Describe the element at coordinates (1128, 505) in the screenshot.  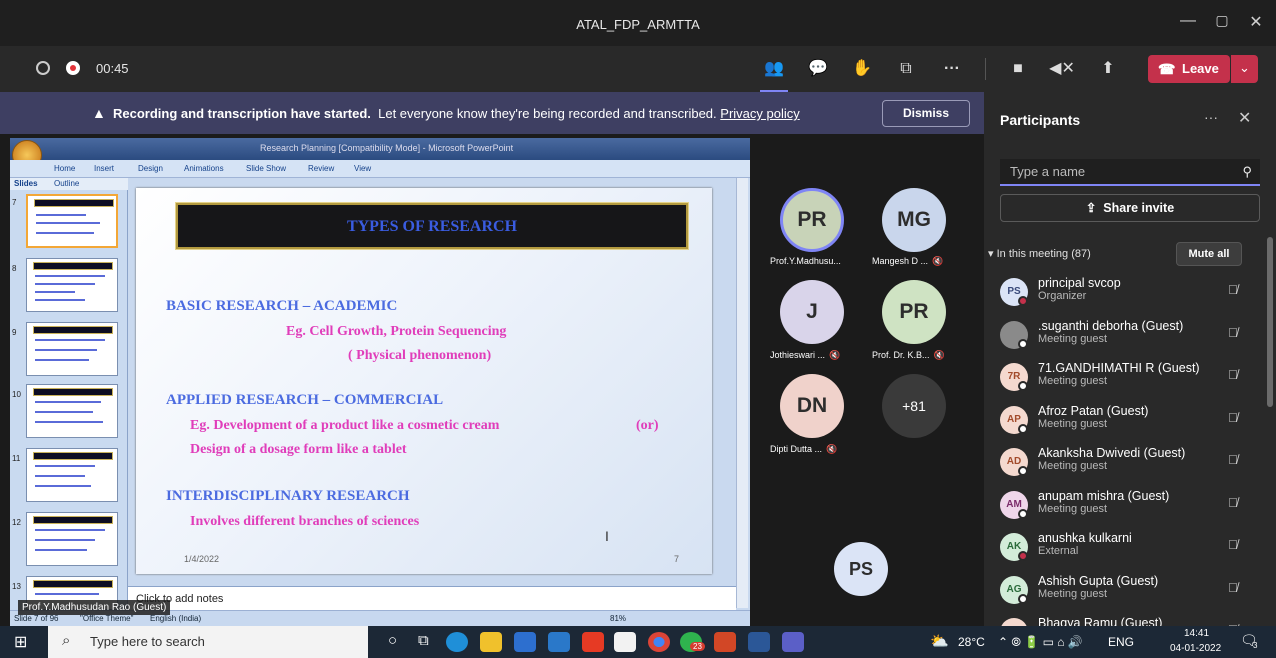
I see `participant-row: AM anupam mishra (Guest) Meeting guest 🎙̸` at that location.